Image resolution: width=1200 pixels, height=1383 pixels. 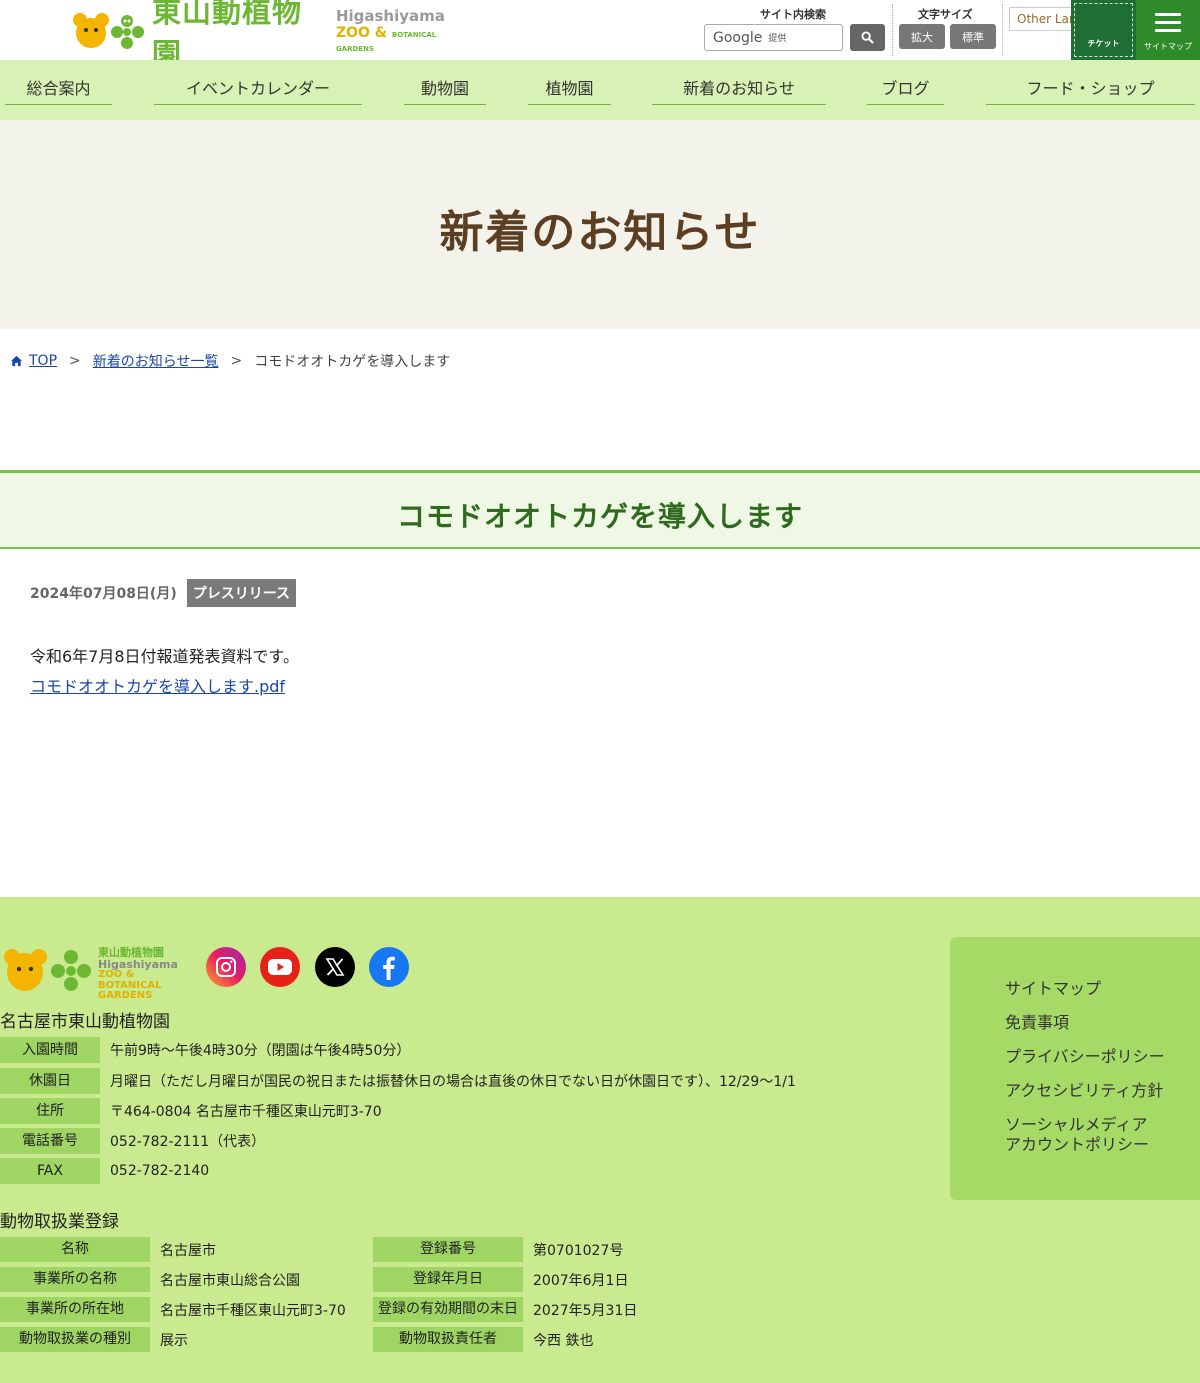 What do you see at coordinates (739, 91) in the screenshot?
I see `nav-item-news: 新着のお知らせ` at bounding box center [739, 91].